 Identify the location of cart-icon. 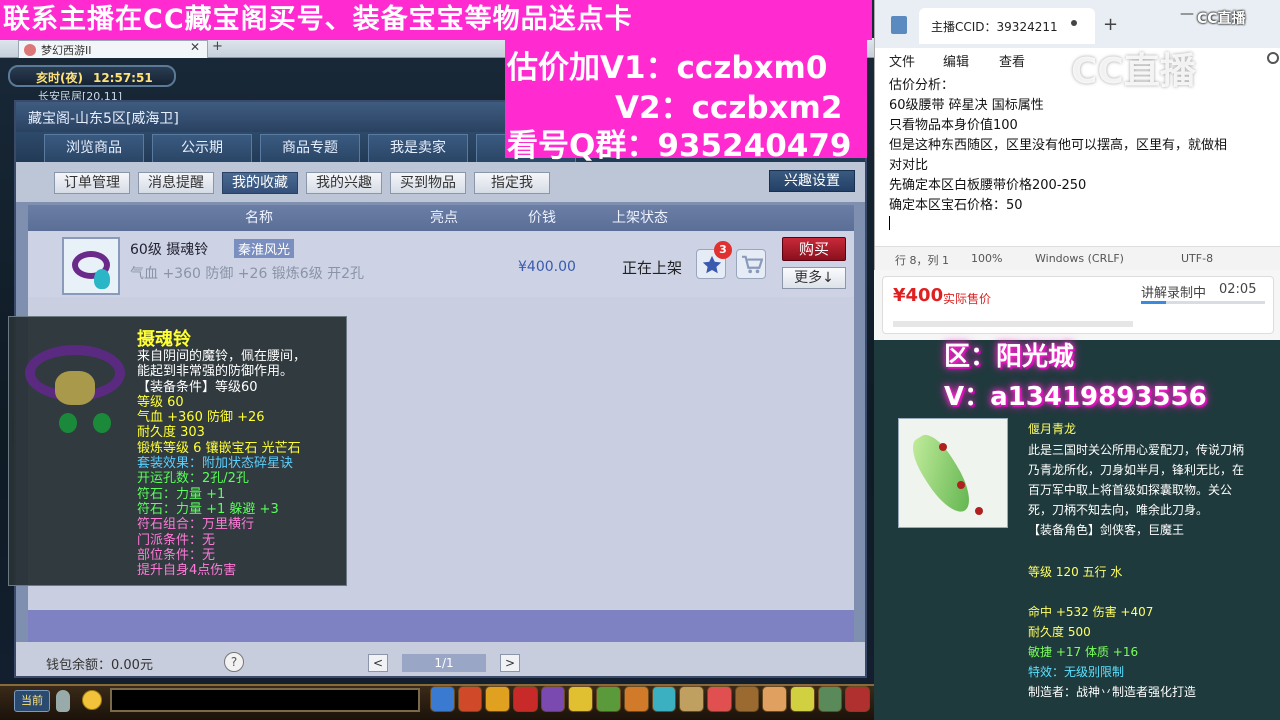
(752, 264).